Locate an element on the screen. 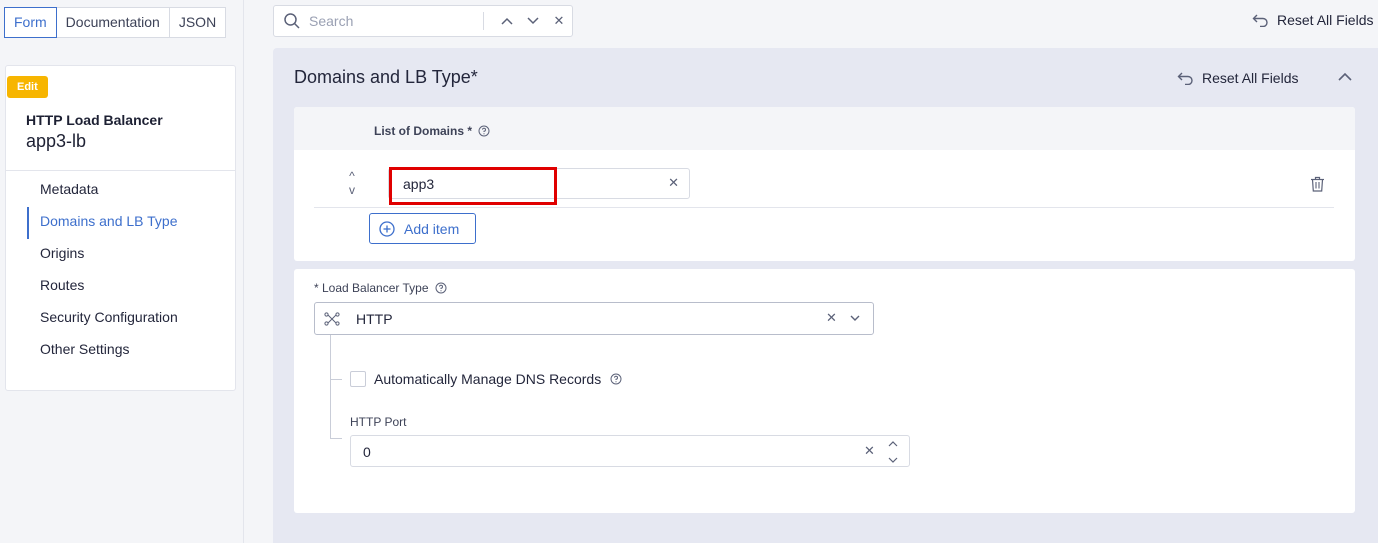 This screenshot has height=543, width=1378. side-divider is located at coordinates (120, 170).